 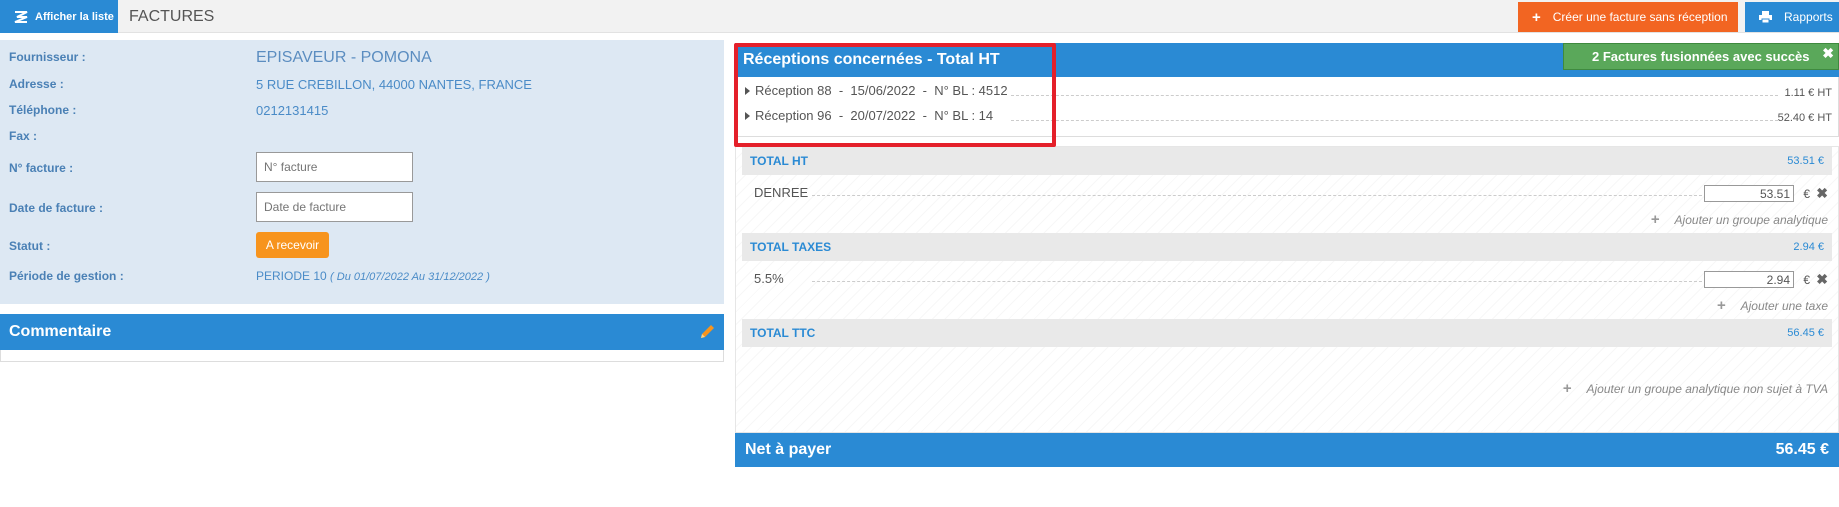 I want to click on create-invoice-label: Créer une facture sans réception, so click(x=1640, y=17).